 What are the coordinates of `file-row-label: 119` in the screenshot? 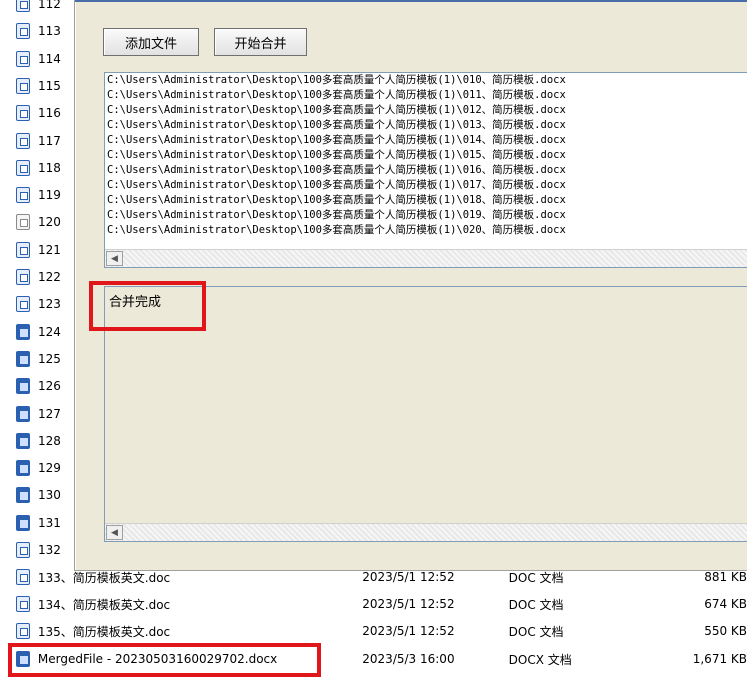 It's located at (49, 195).